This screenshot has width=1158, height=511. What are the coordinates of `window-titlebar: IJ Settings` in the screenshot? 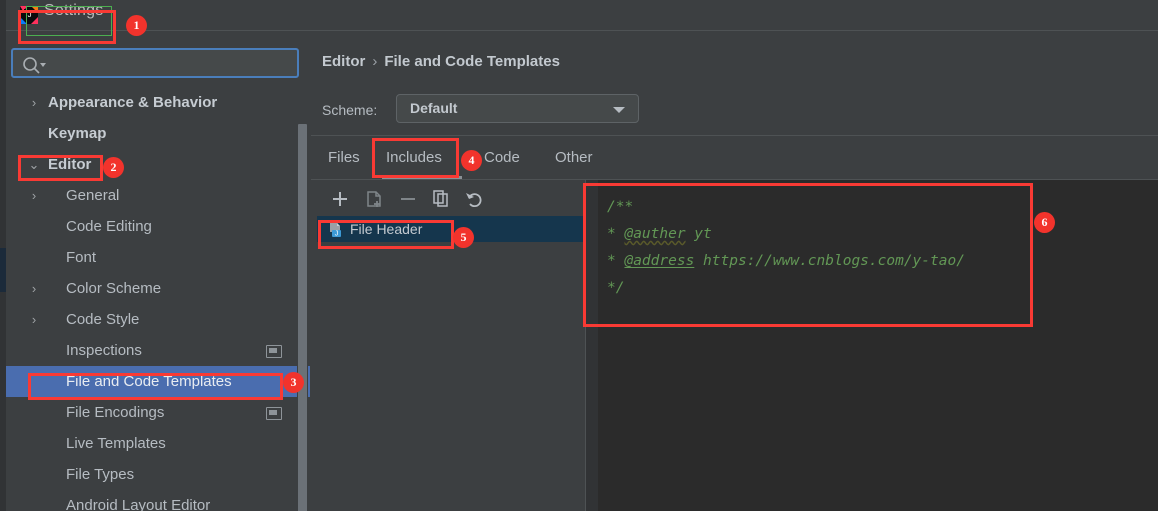 It's located at (582, 15).